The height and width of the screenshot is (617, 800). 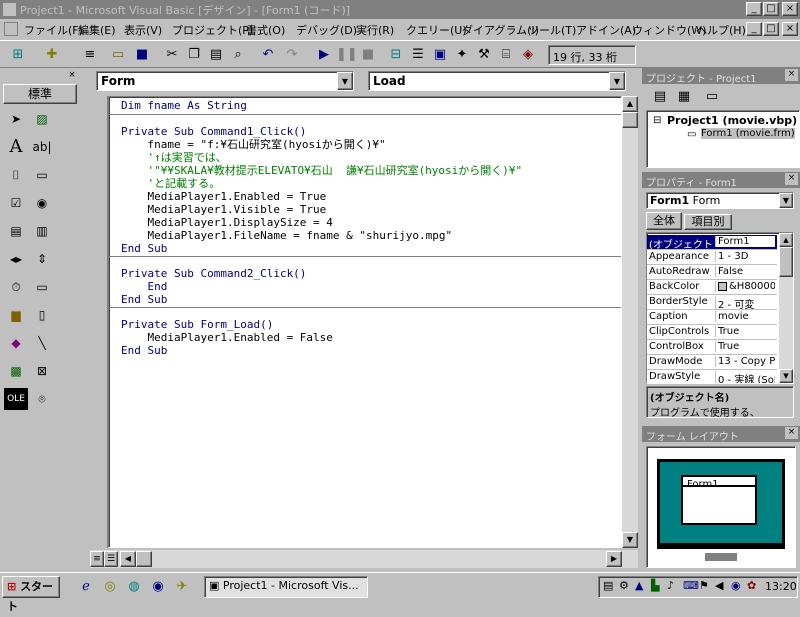 I want to click on toolbox-icon: ⚒, so click(x=484, y=55).